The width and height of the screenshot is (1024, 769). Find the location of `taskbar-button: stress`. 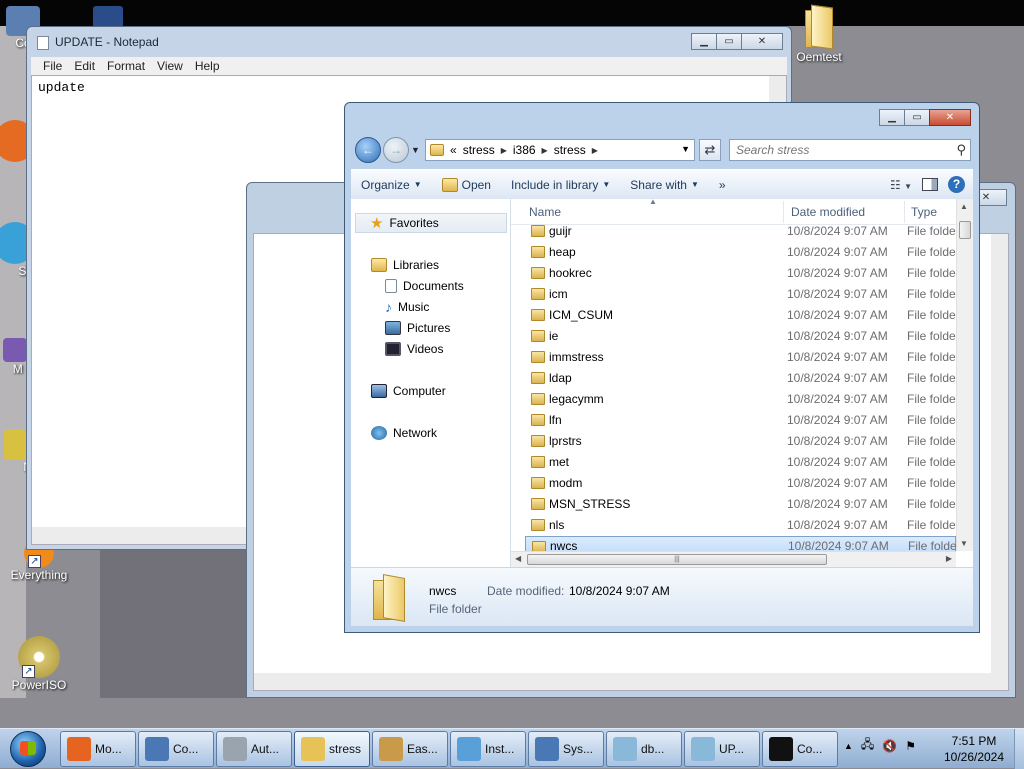

taskbar-button: stress is located at coordinates (332, 749).